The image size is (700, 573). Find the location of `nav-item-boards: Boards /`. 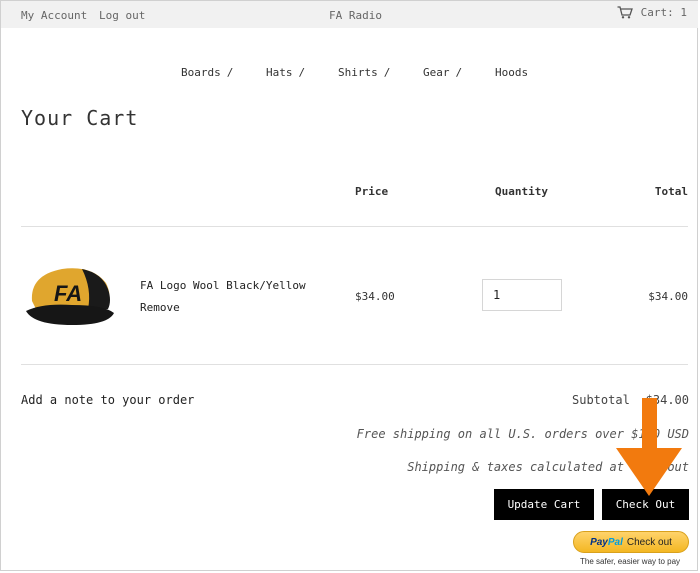

nav-item-boards: Boards / is located at coordinates (207, 72).